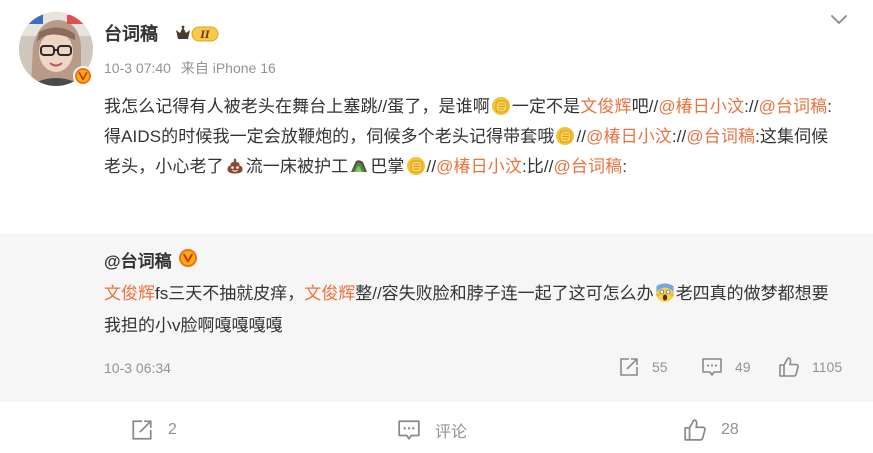 This screenshot has width=873, height=453. What do you see at coordinates (359, 166) in the screenshot?
I see `slap-hand-emoji-icon` at bounding box center [359, 166].